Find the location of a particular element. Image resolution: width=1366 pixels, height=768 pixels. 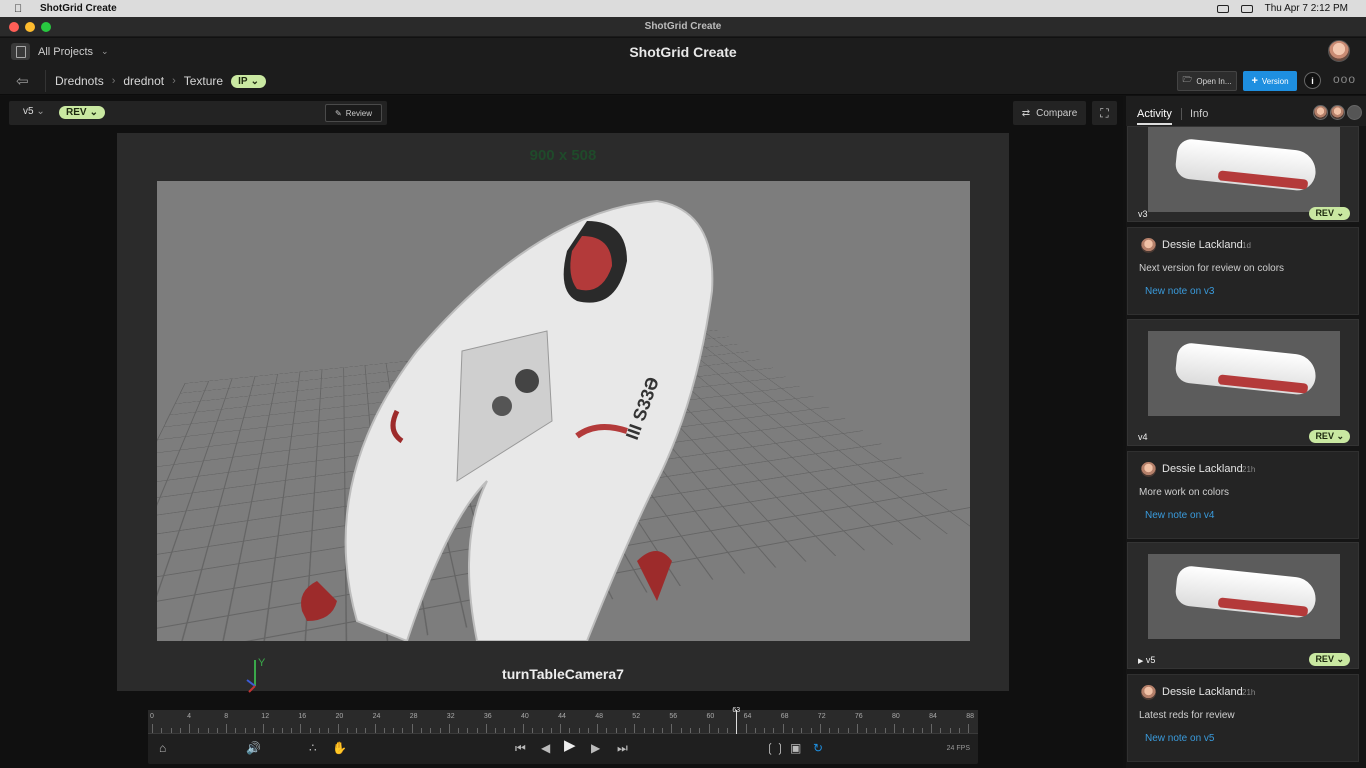

menubar-app-name: ShotGrid Create is located at coordinates (78, 8).